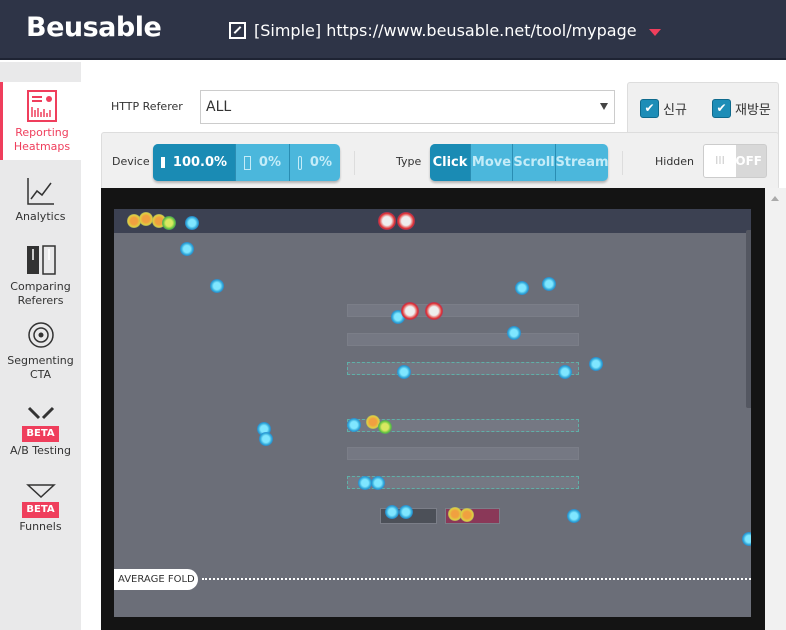 The image size is (786, 630). I want to click on sidebar-item-label: Segmenting CTA, so click(40, 367).